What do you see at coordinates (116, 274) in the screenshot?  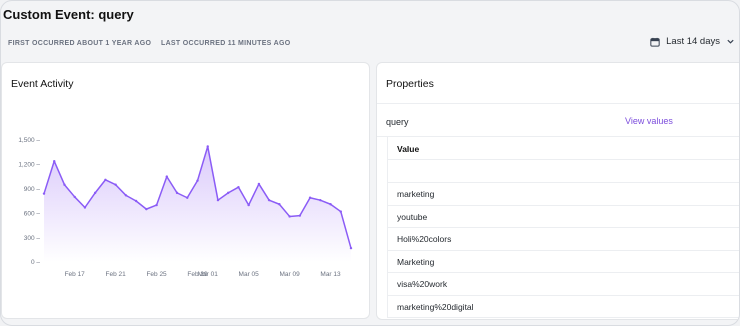 I see `x-tick-label: Feb 21` at bounding box center [116, 274].